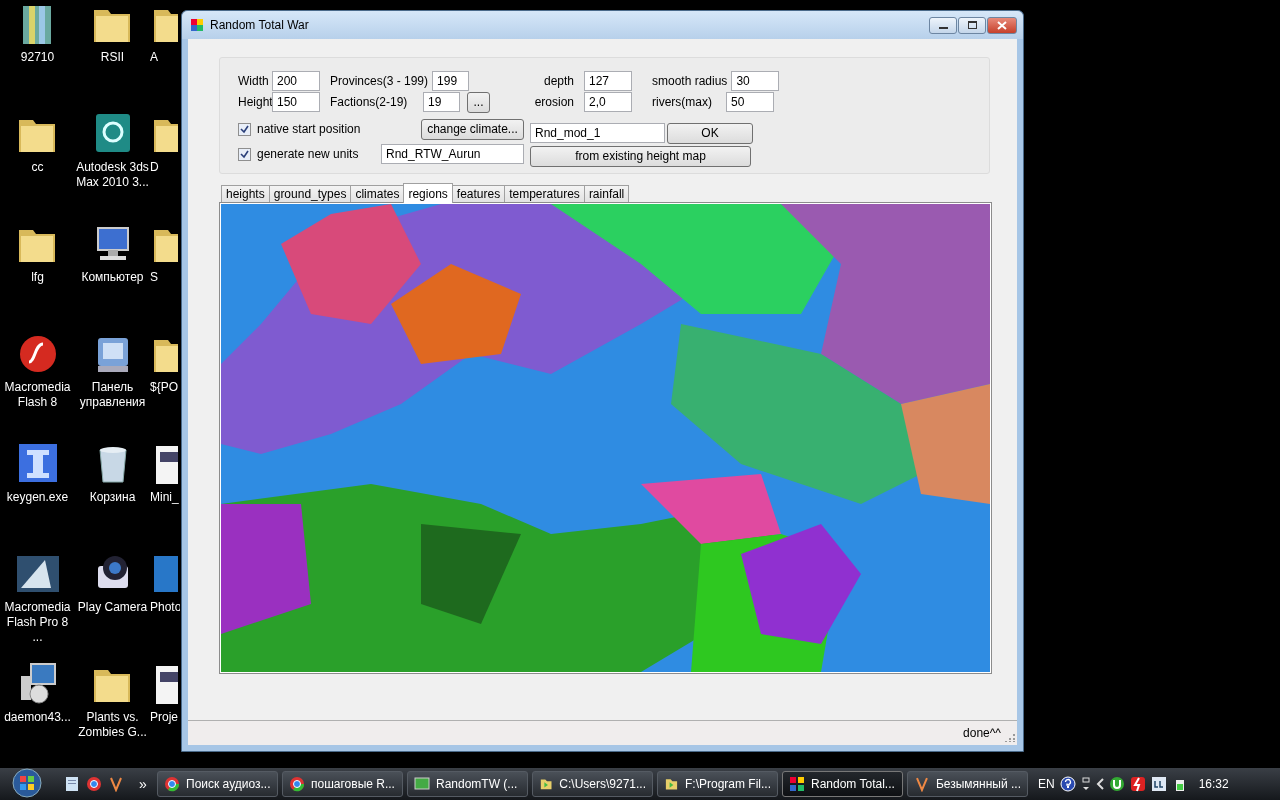 The height and width of the screenshot is (800, 1280). I want to click on close-button, so click(1002, 25).